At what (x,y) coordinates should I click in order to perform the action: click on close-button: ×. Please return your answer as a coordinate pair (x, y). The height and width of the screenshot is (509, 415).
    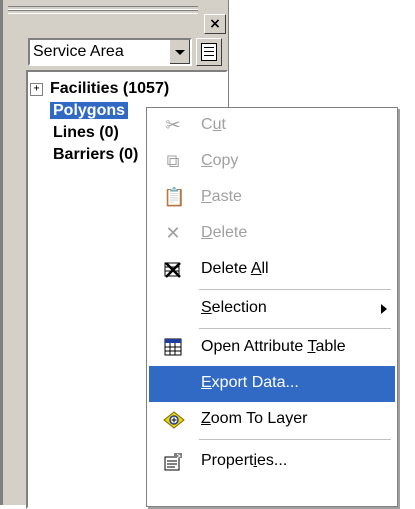
    Looking at the image, I should click on (215, 24).